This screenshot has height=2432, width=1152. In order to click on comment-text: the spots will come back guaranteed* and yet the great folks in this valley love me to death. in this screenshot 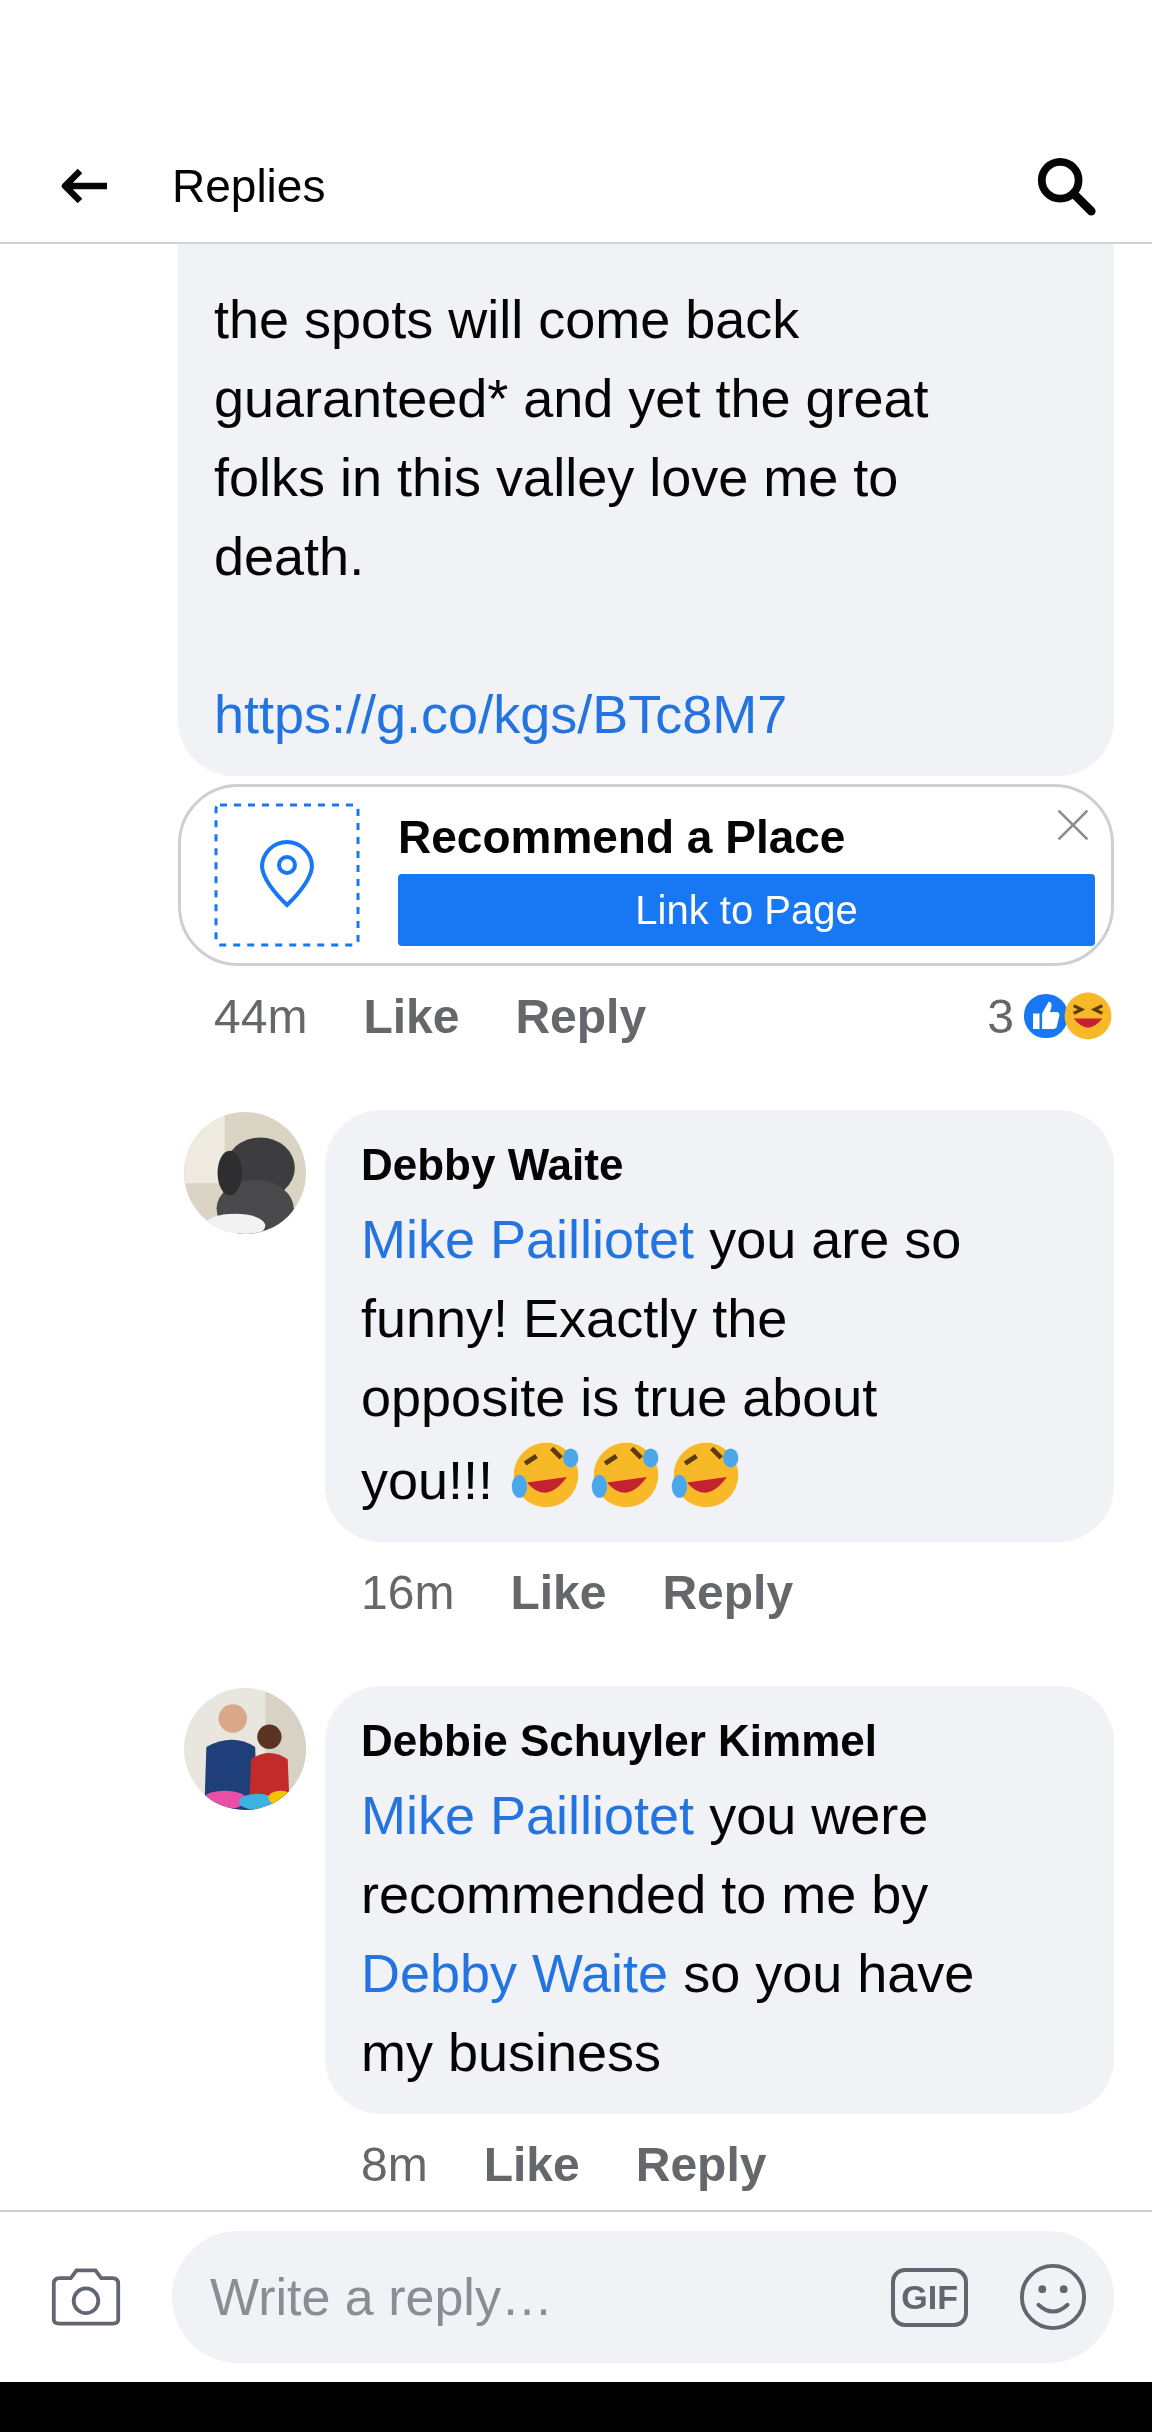, I will do `click(572, 438)`.